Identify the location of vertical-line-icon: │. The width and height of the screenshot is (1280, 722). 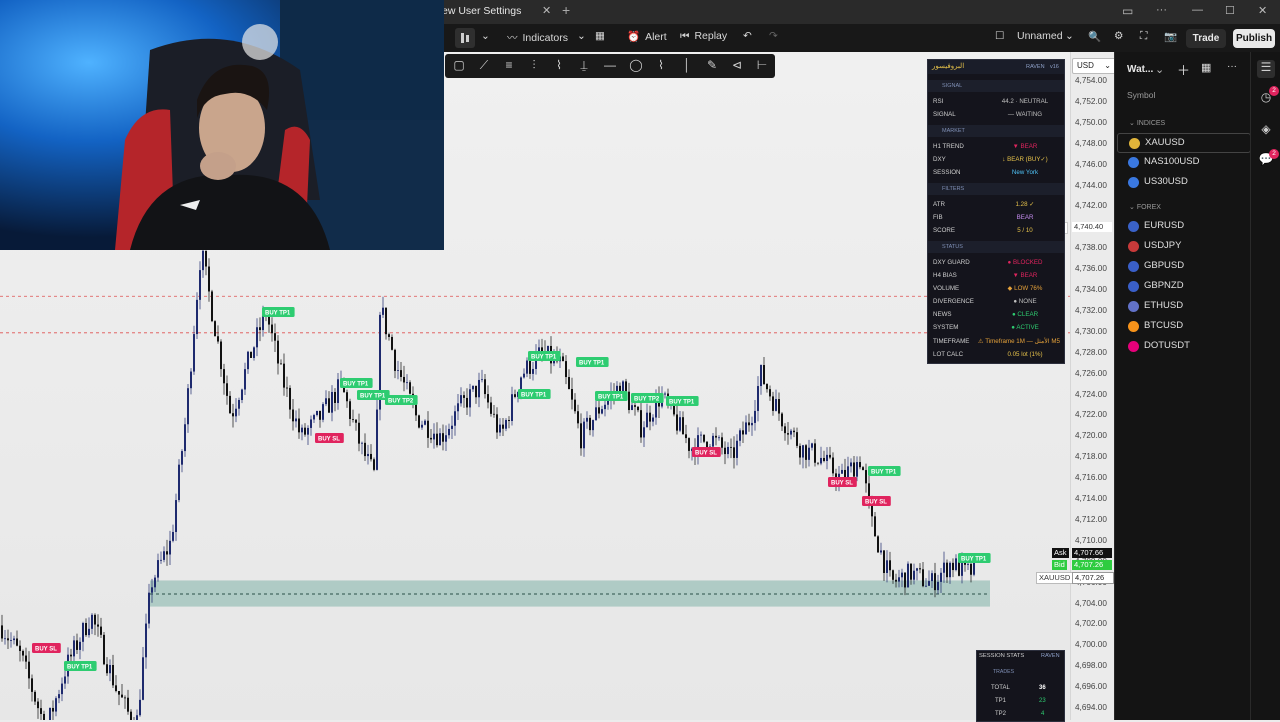
(687, 65).